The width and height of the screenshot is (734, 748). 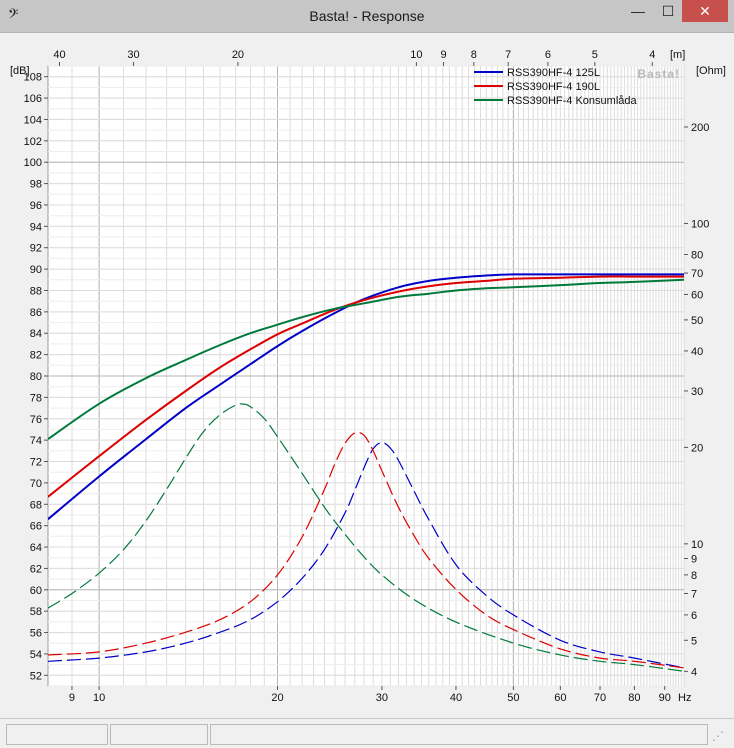 What do you see at coordinates (36, 655) in the screenshot?
I see `y-left-tick-label: 54` at bounding box center [36, 655].